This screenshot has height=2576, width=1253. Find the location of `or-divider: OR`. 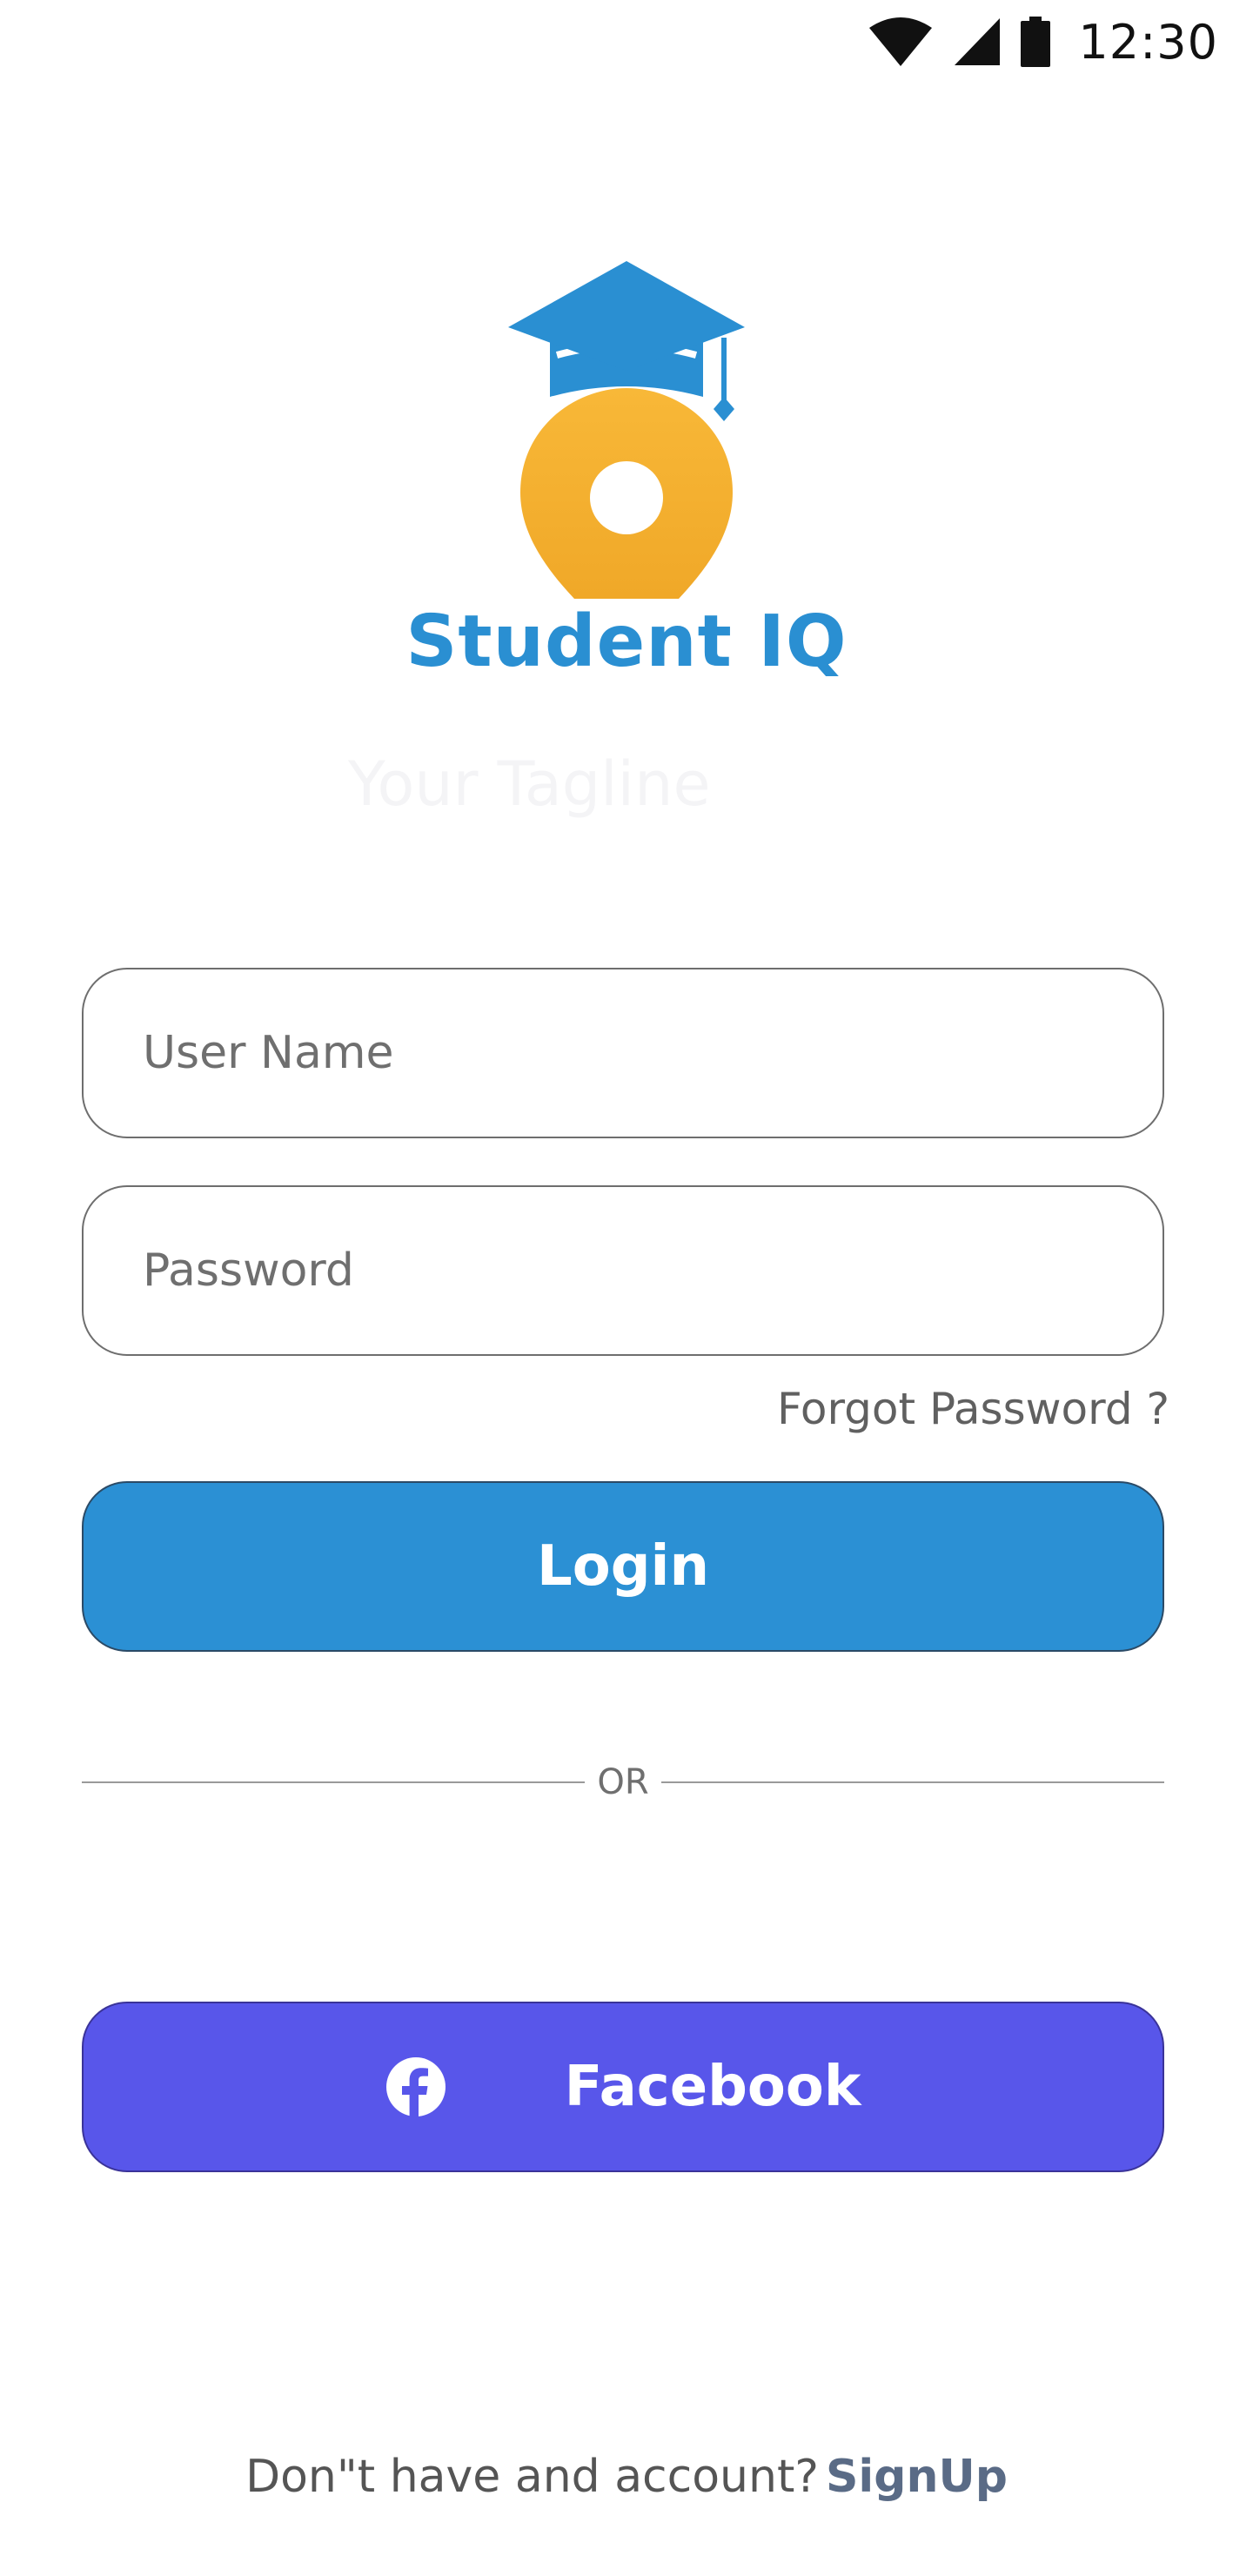

or-divider: OR is located at coordinates (623, 1782).